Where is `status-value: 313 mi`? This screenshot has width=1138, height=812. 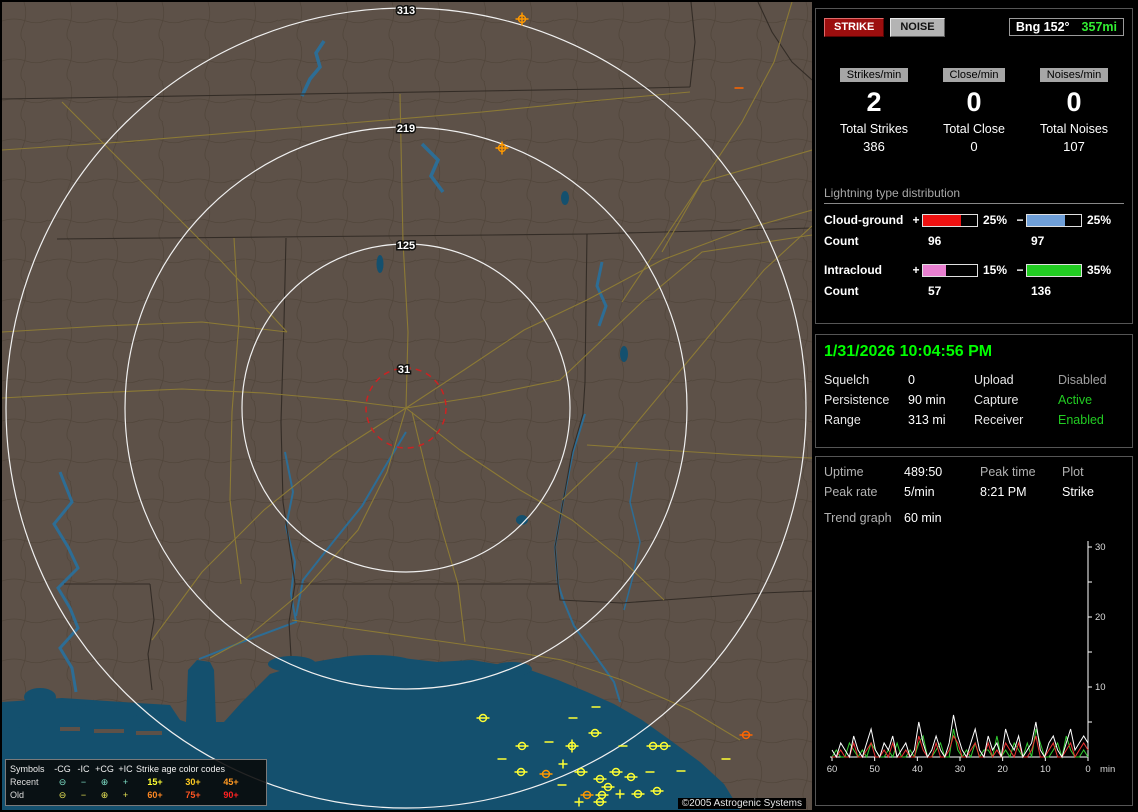
status-value: 313 mi is located at coordinates (927, 420).